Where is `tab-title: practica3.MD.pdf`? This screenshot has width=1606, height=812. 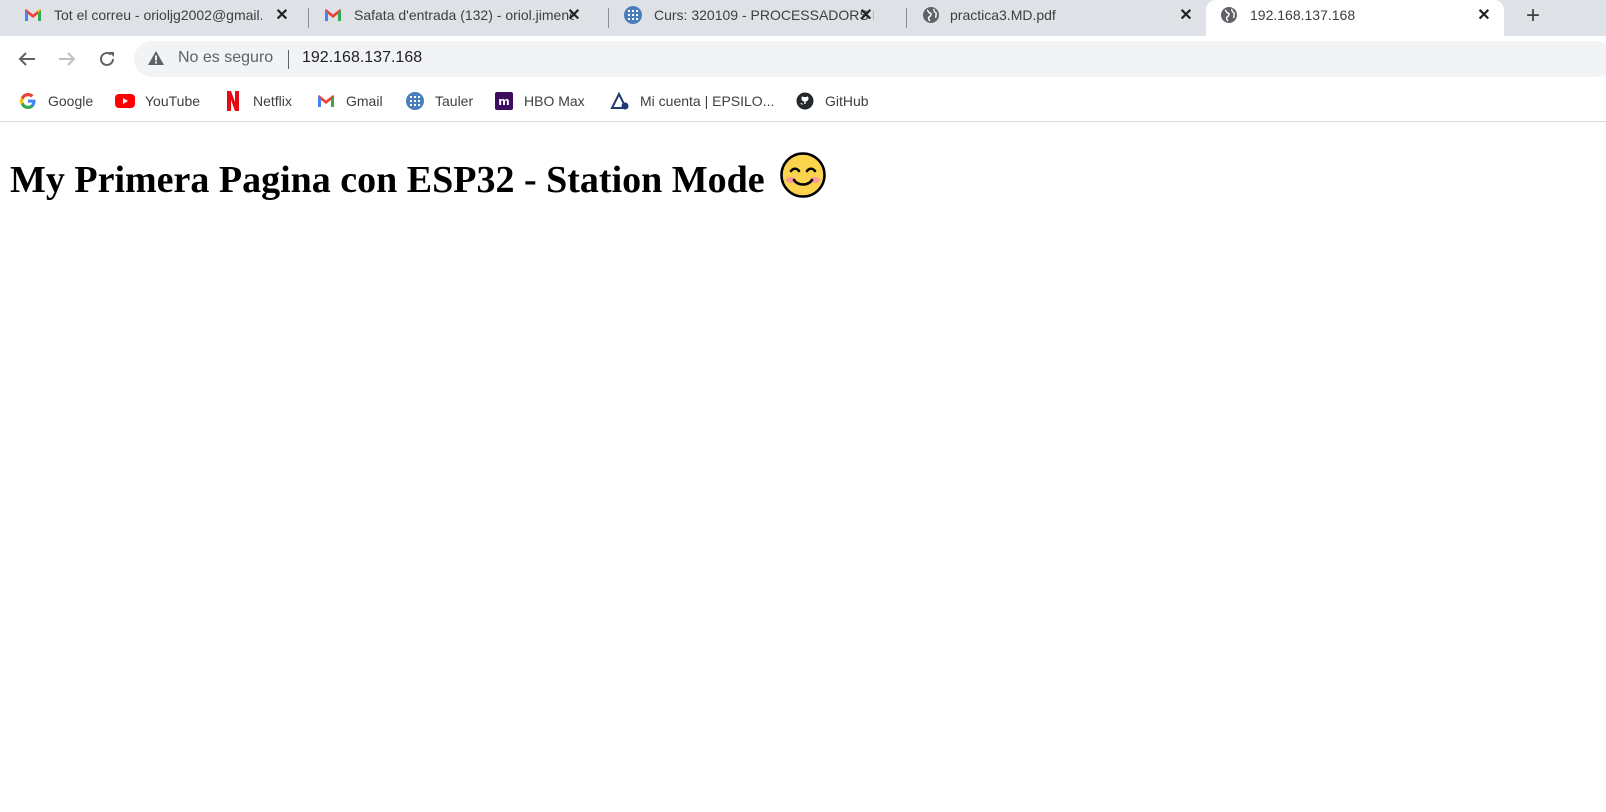 tab-title: practica3.MD.pdf is located at coordinates (1003, 15).